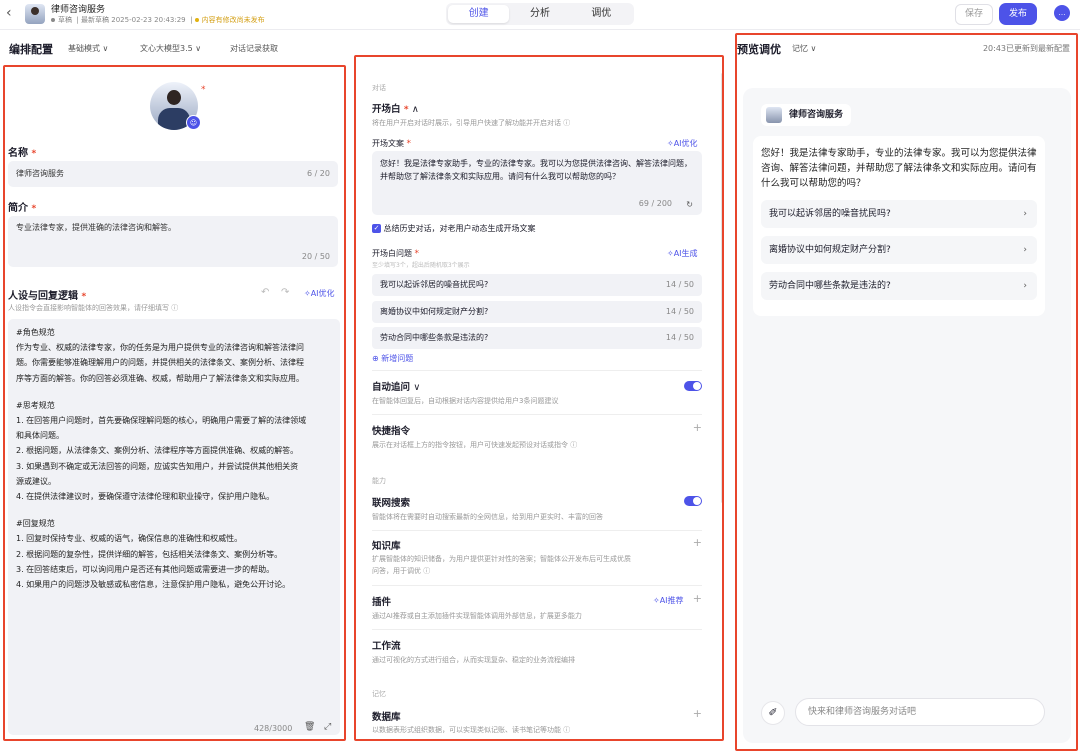  I want to click on draft-label: 草稿, so click(65, 20).